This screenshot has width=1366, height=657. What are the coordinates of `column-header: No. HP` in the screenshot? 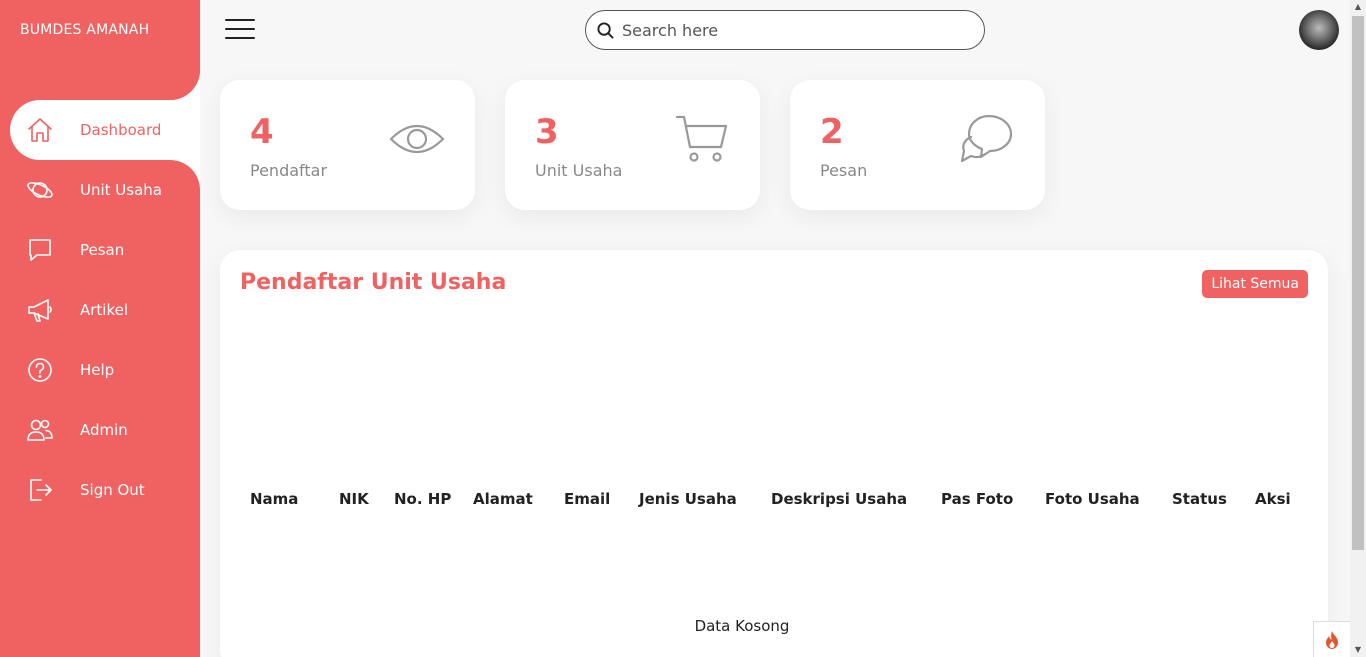 It's located at (423, 499).